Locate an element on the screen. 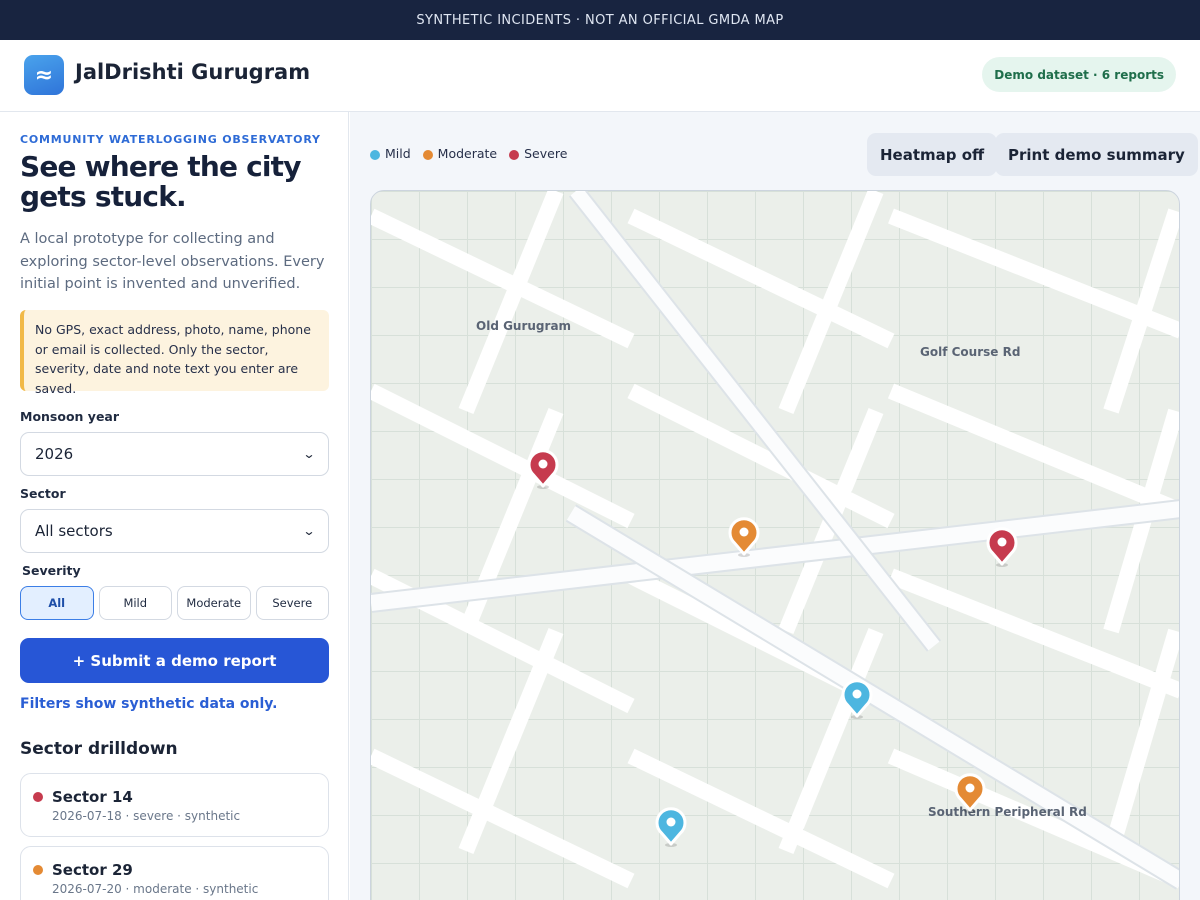  drilldown-title: Sector drilldown is located at coordinates (99, 749).